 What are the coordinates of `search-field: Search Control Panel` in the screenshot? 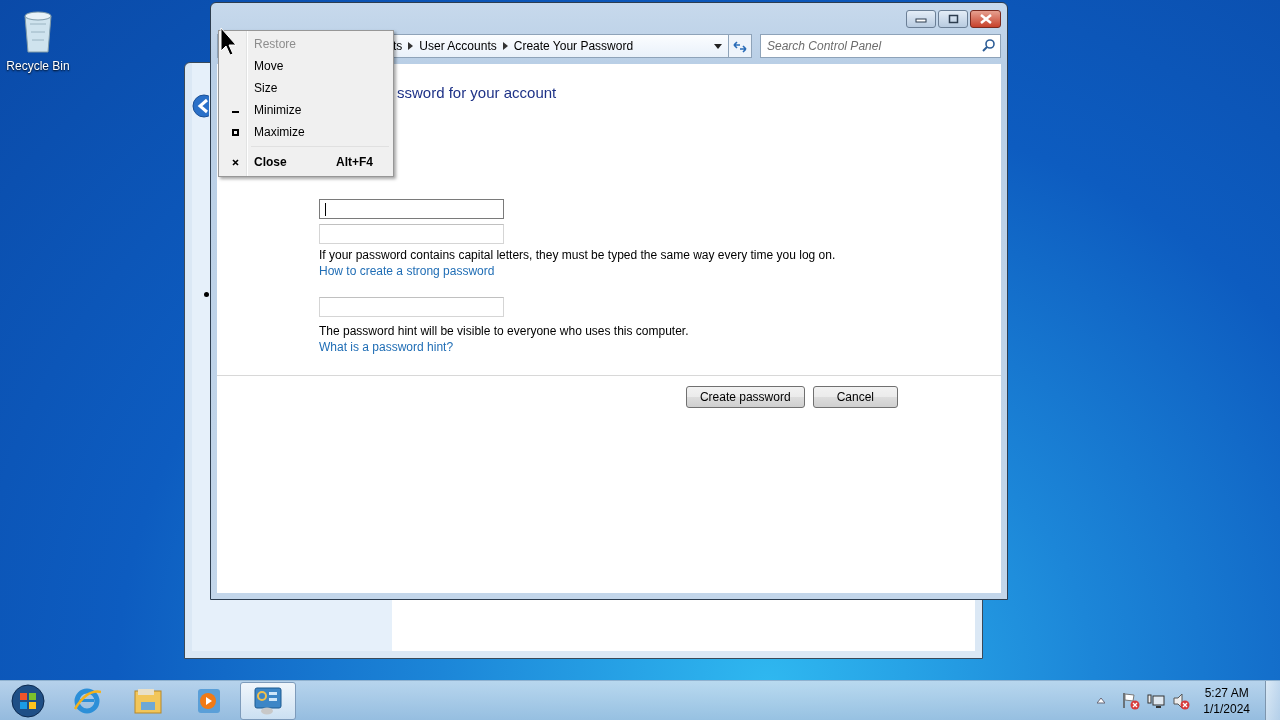 It's located at (880, 46).